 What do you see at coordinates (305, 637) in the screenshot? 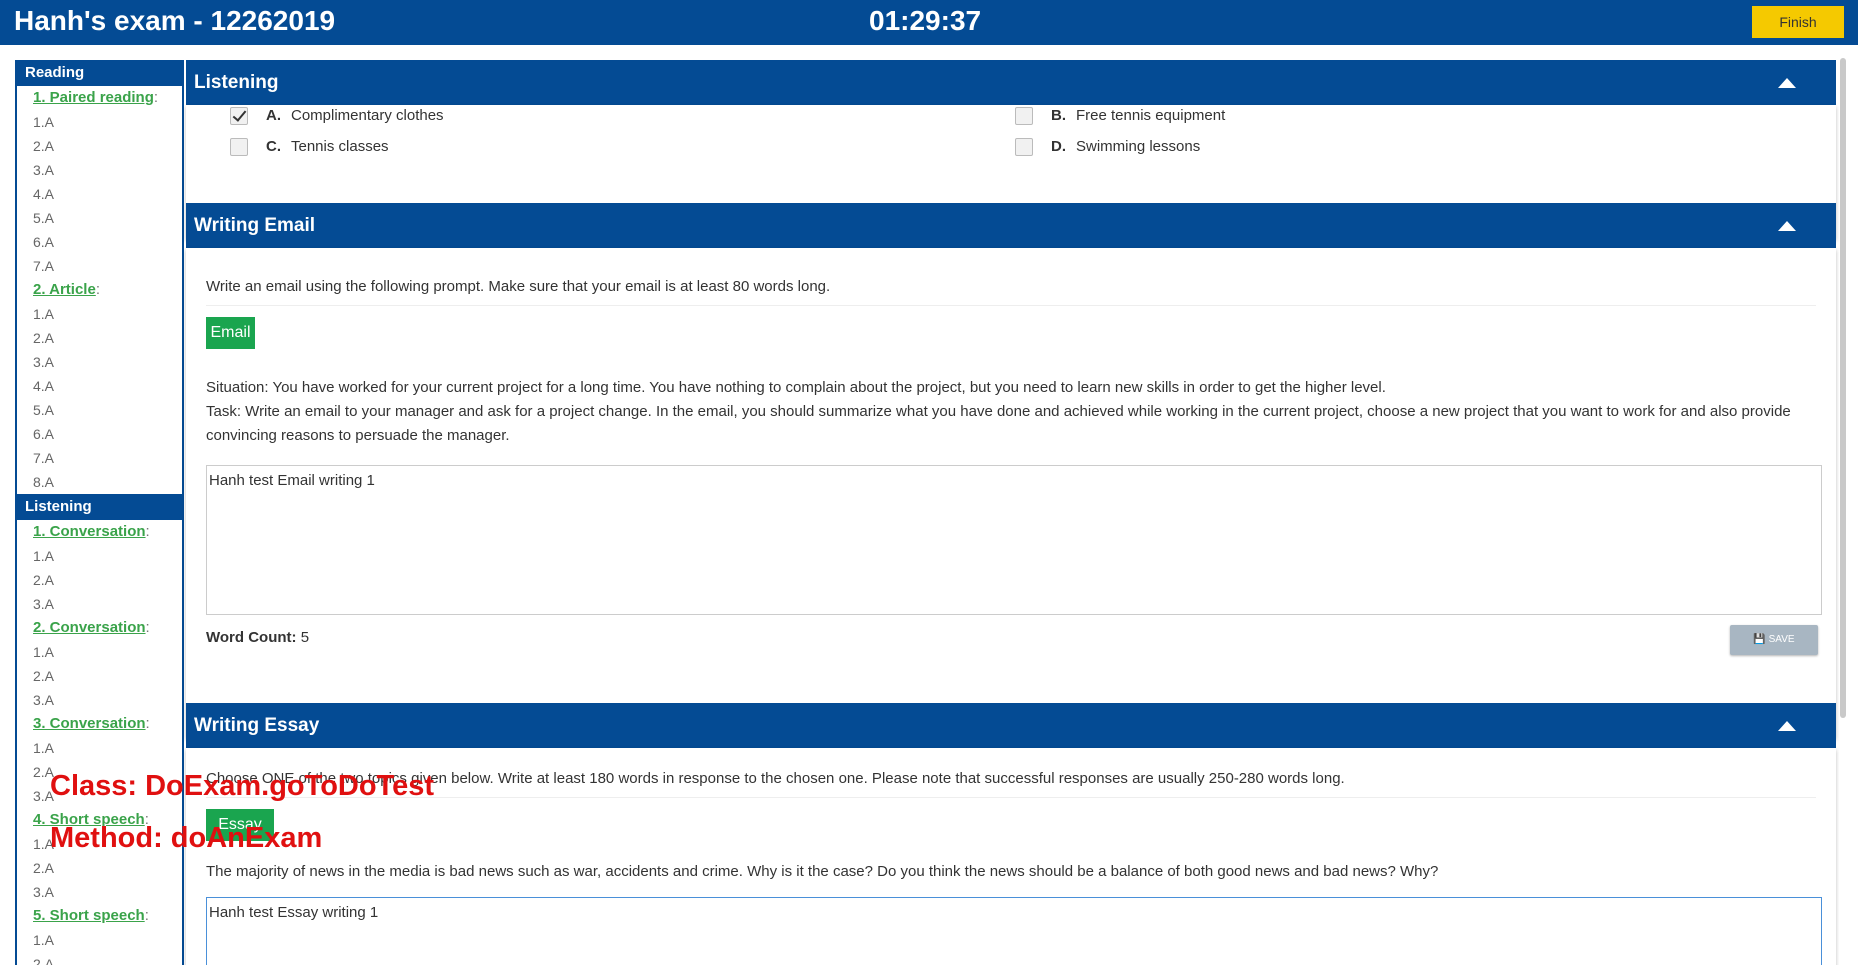
I see `word-count-value: 5` at bounding box center [305, 637].